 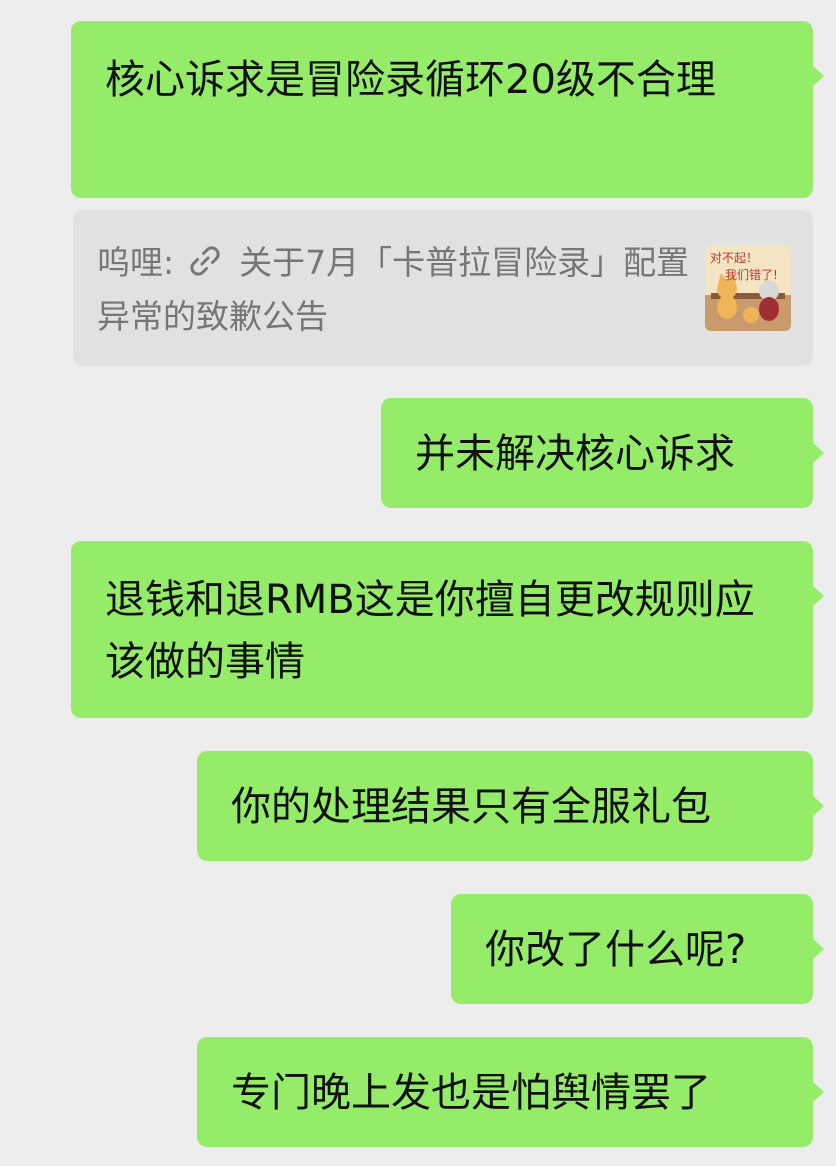 I want to click on message-text: 你改了什么呢?, so click(x=616, y=950).